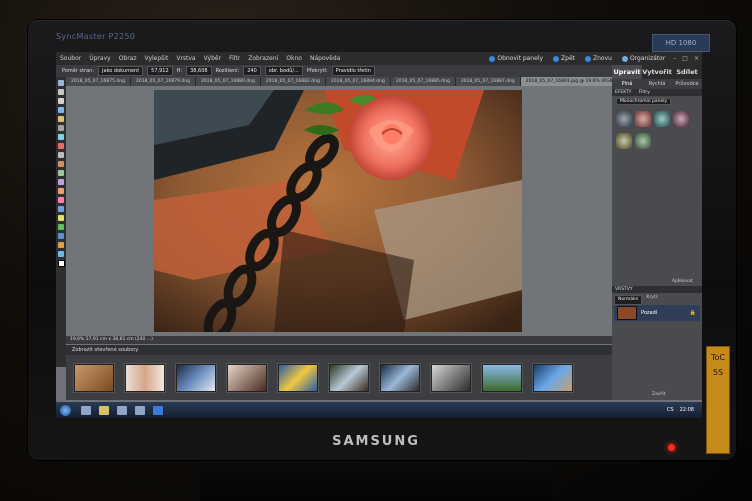 This screenshot has width=752, height=501. Describe the element at coordinates (212, 58) in the screenshot. I see `menu-vyber: Výběr` at that location.